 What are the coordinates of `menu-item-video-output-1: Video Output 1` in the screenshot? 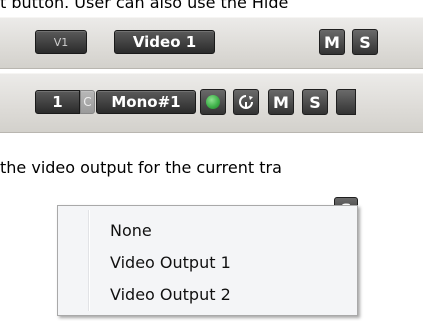 It's located at (170, 262).